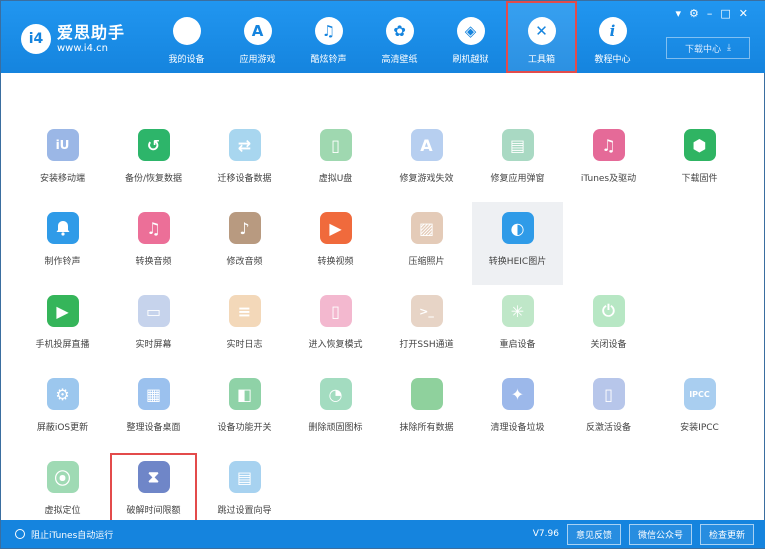  Describe the element at coordinates (186, 37) in the screenshot. I see `nav-my-device: 我的设备` at that location.